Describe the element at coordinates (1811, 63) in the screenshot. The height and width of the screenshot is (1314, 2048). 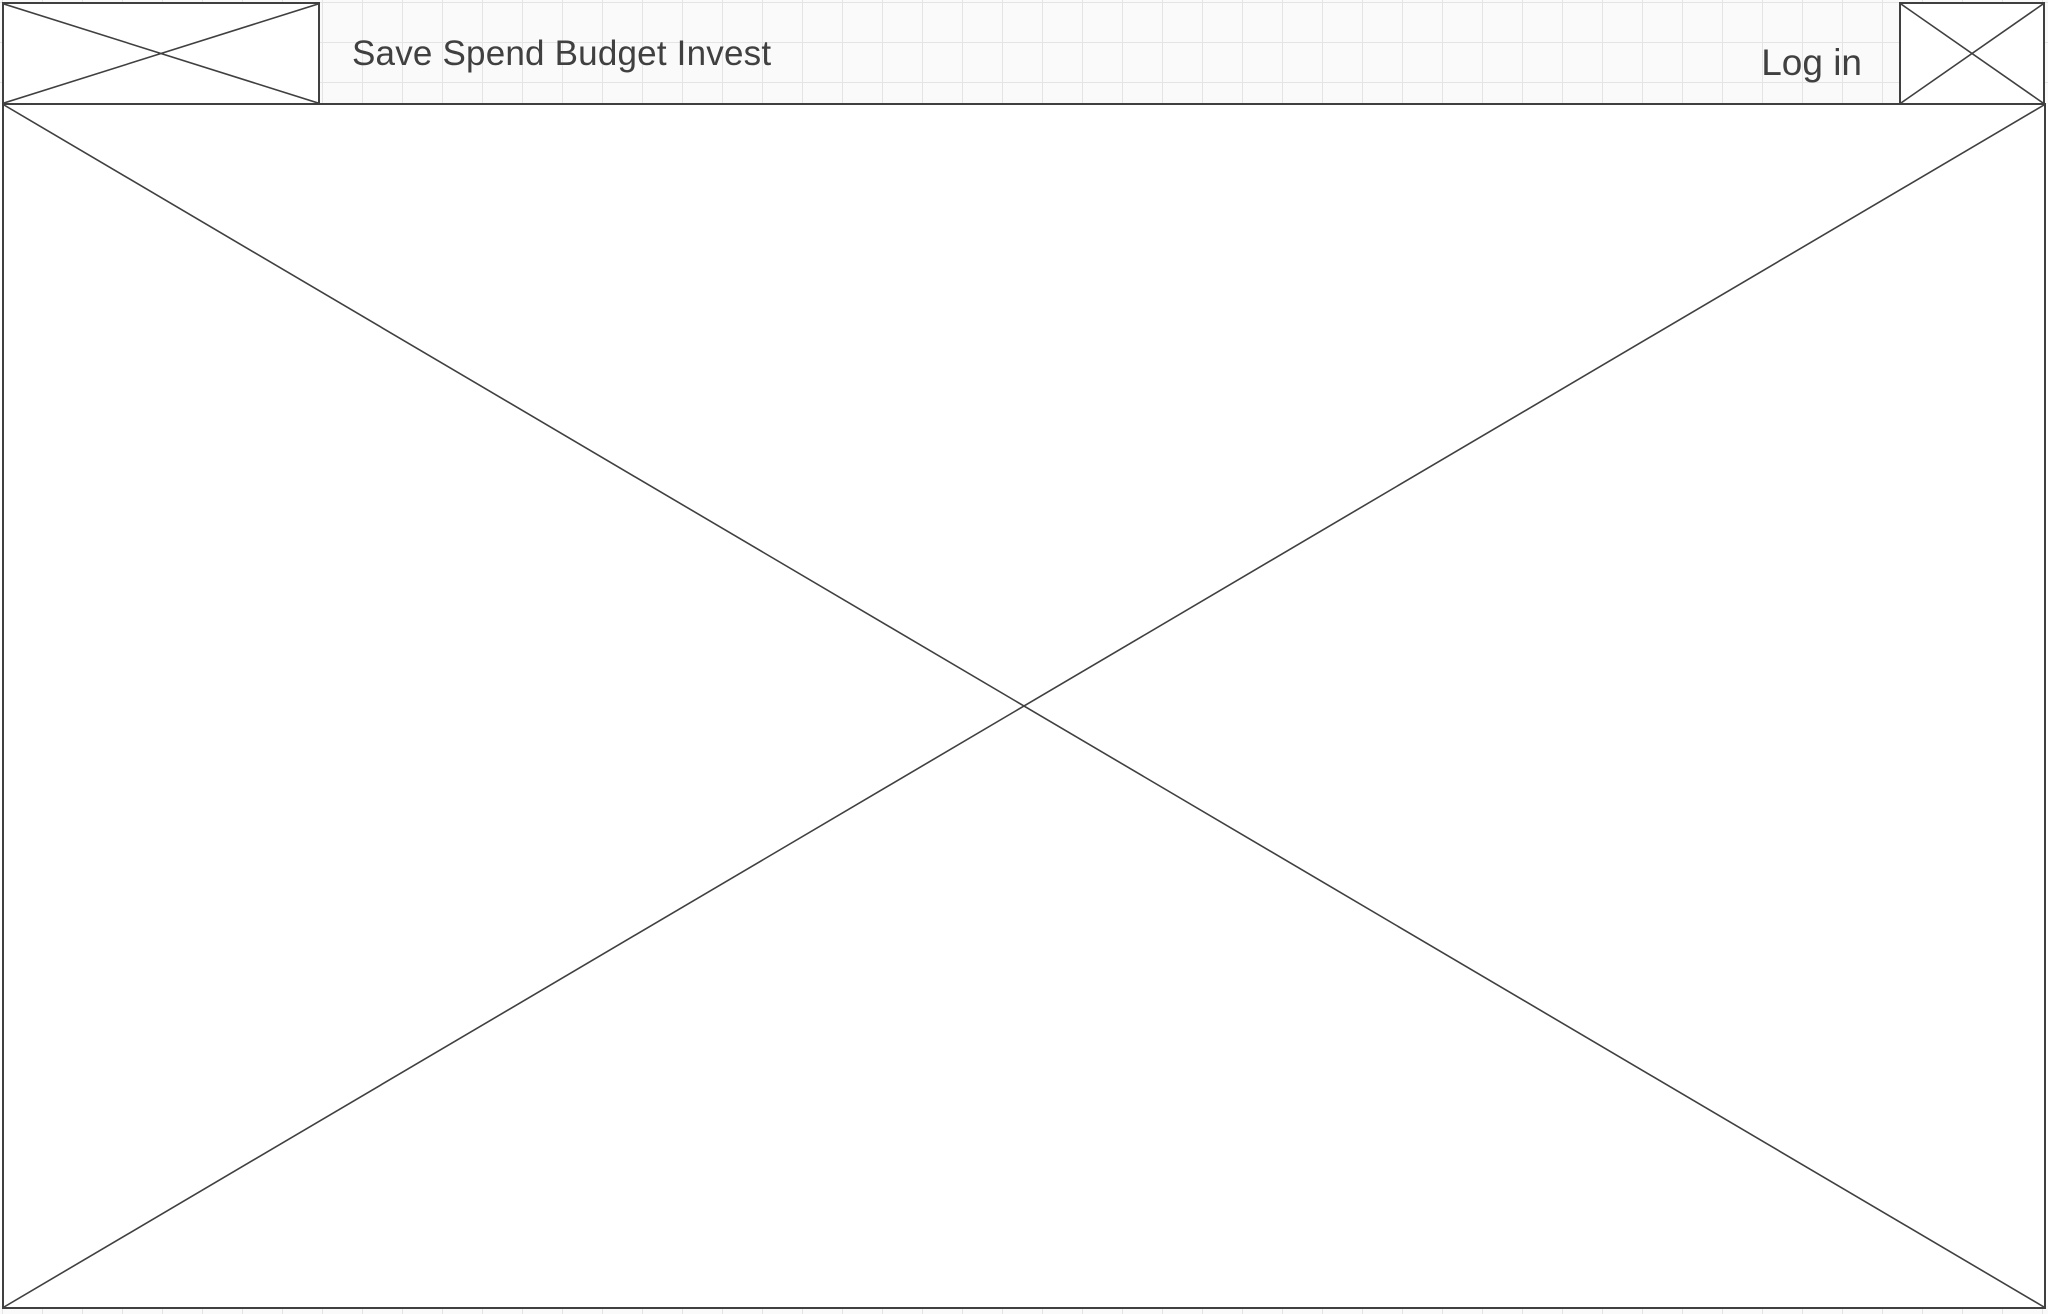
I see `login-link: Log in` at that location.